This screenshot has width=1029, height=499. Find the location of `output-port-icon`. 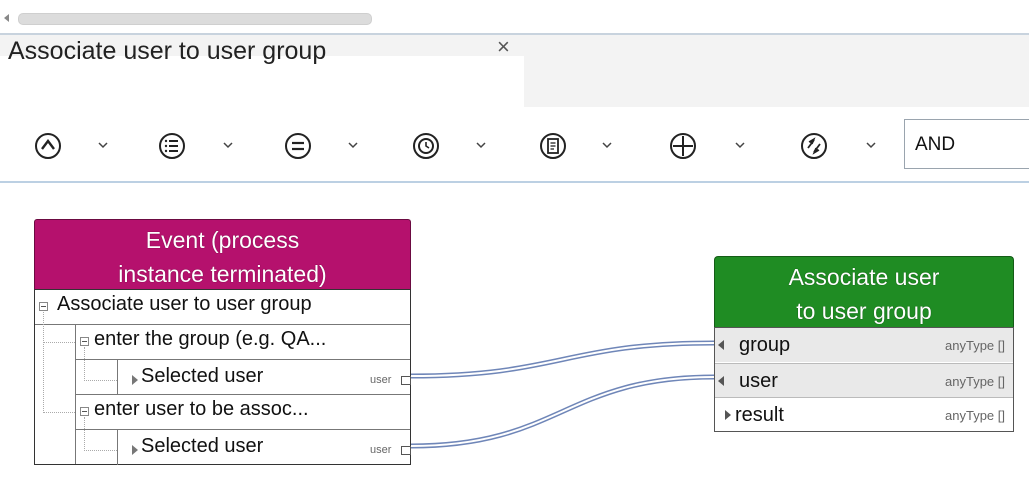

output-port-icon is located at coordinates (728, 415).